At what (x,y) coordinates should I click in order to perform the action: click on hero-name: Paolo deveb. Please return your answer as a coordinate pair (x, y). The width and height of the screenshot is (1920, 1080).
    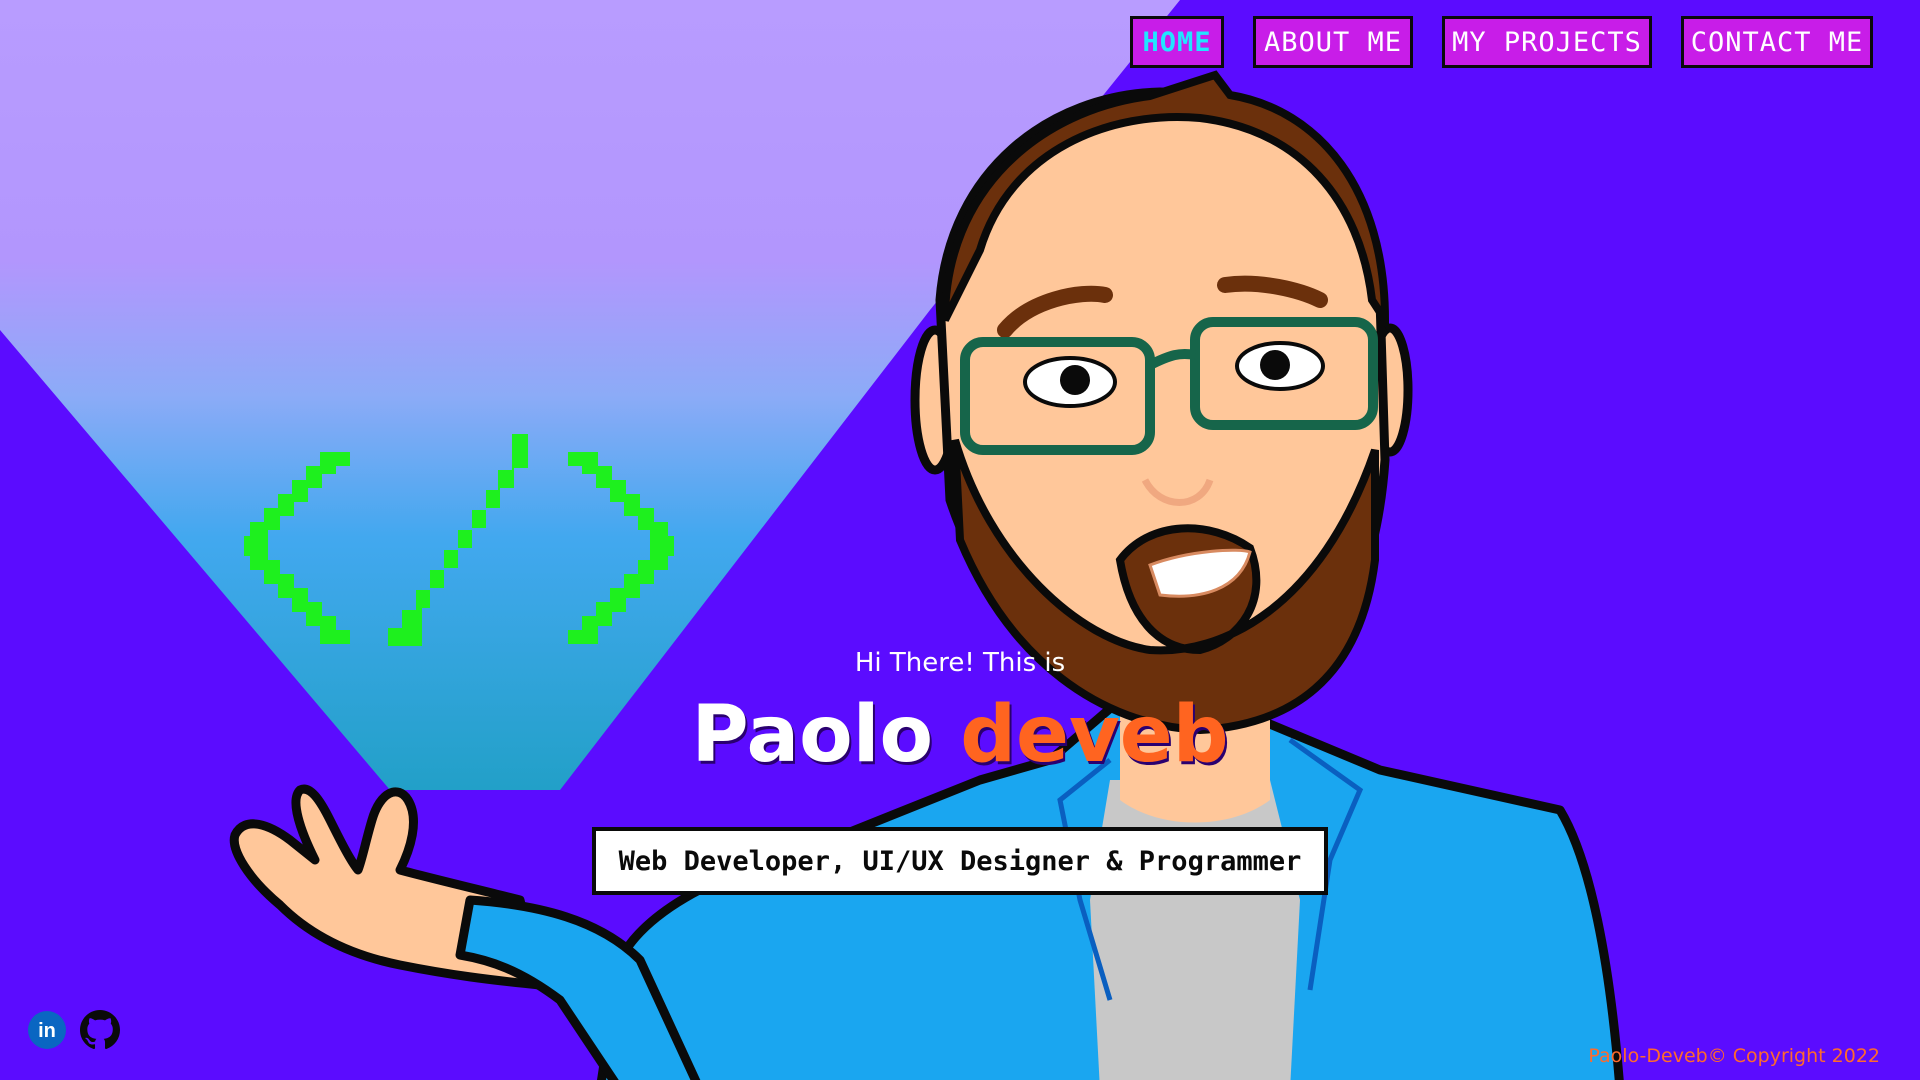
    Looking at the image, I should click on (960, 735).